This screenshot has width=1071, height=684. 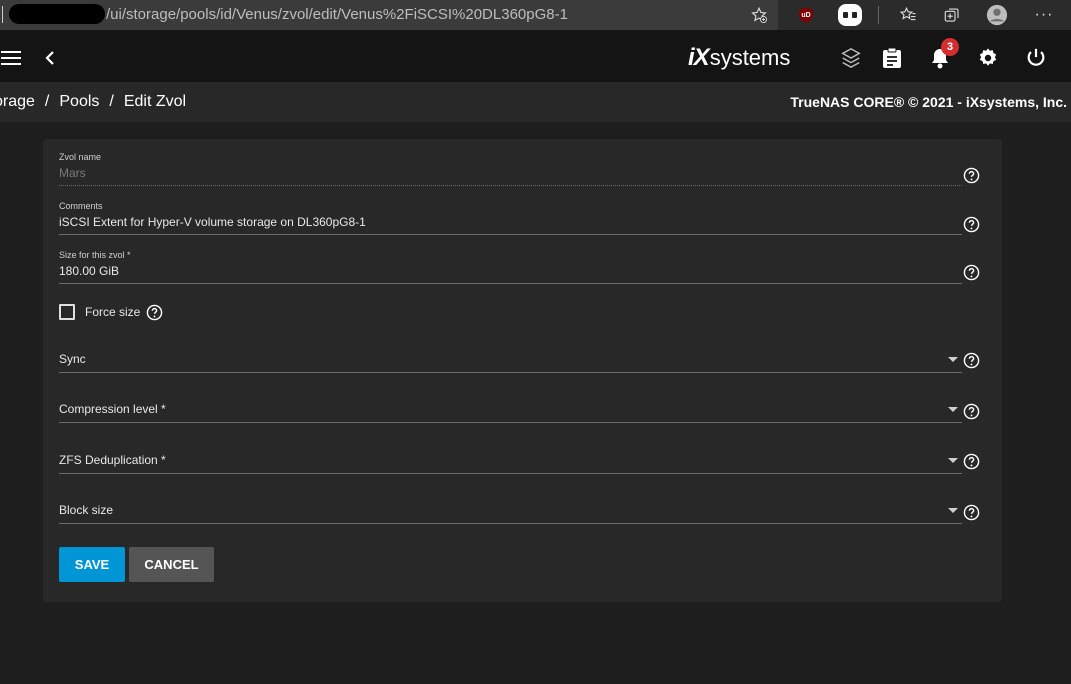 What do you see at coordinates (72, 173) in the screenshot?
I see `zvol-name-value: Mars` at bounding box center [72, 173].